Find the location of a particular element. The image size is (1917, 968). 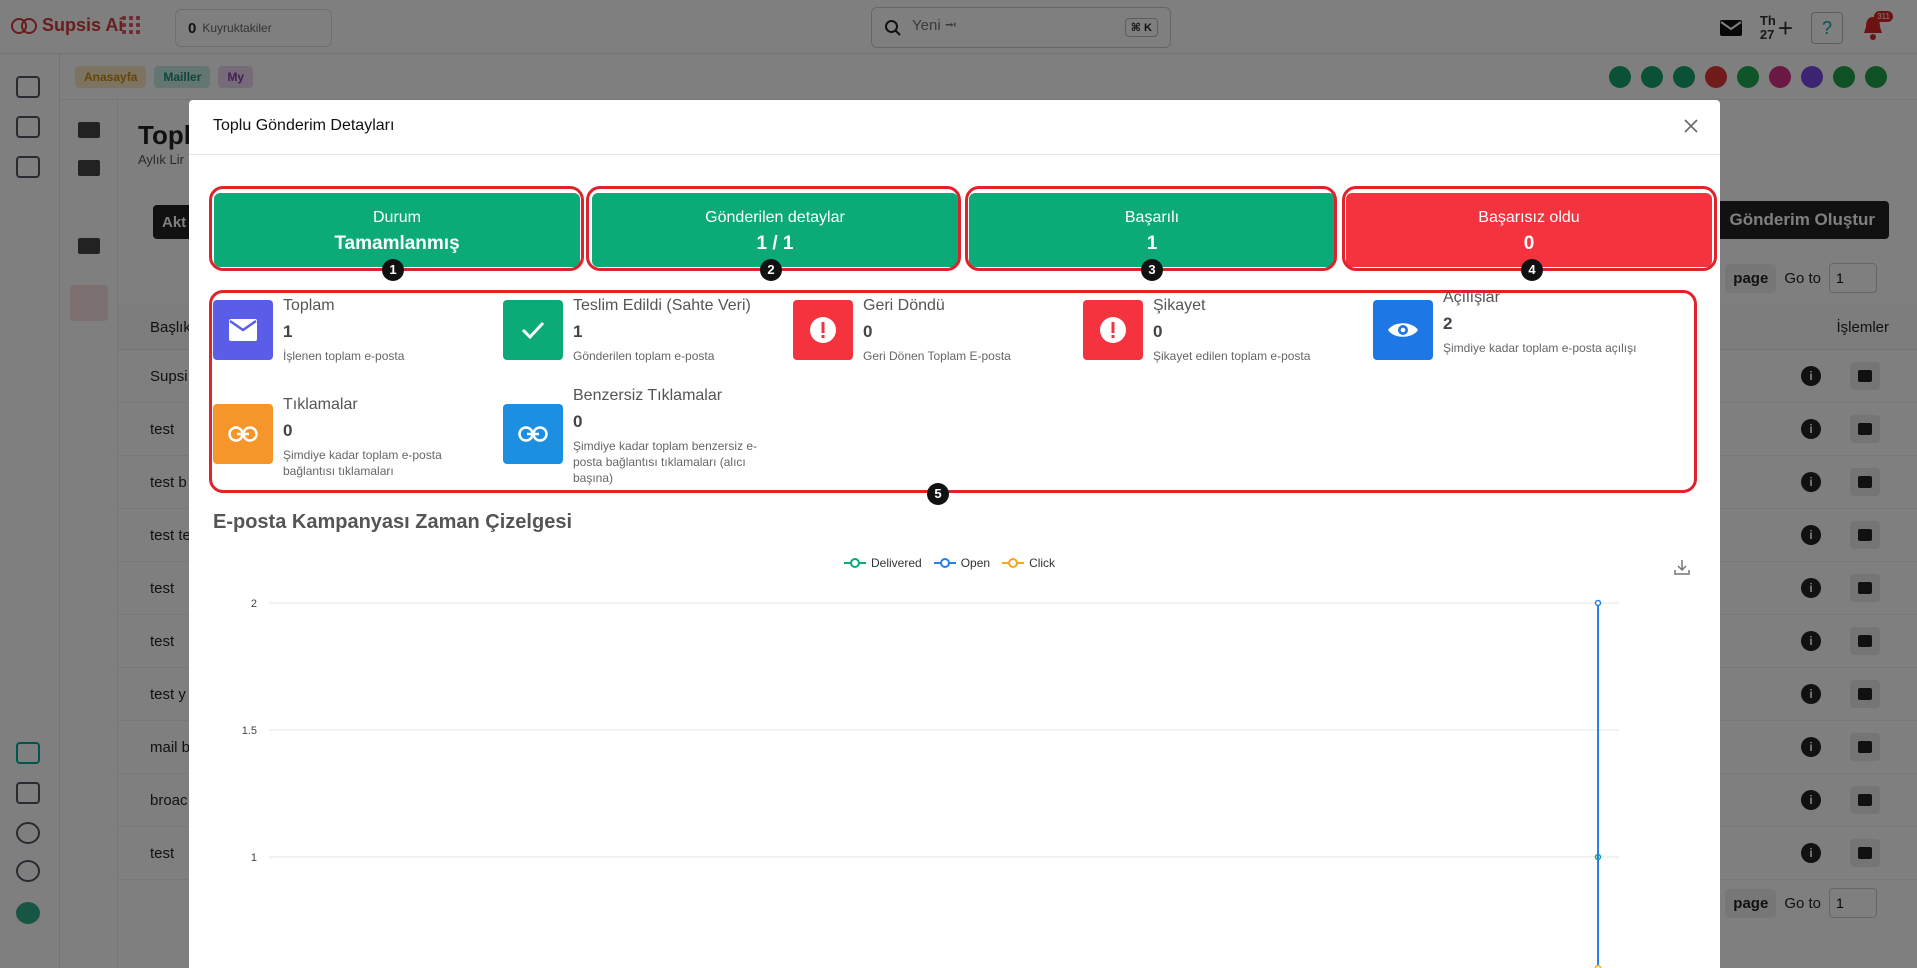

modal-header: Toplu Gönderim Detayları is located at coordinates (954, 127).